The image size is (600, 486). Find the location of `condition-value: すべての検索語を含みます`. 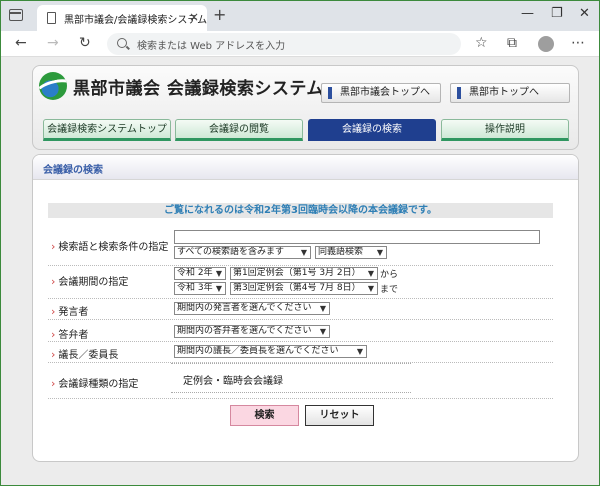

condition-value: すべての検索語を含みます is located at coordinates (231, 252).